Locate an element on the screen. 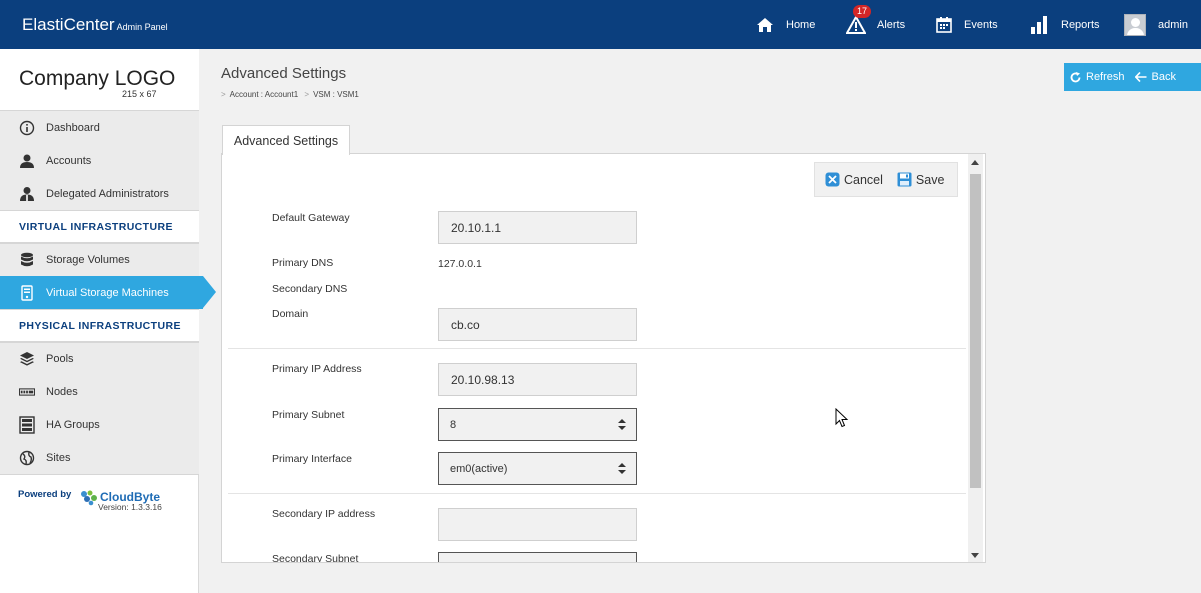  cancel-button: Cancel is located at coordinates (854, 179).